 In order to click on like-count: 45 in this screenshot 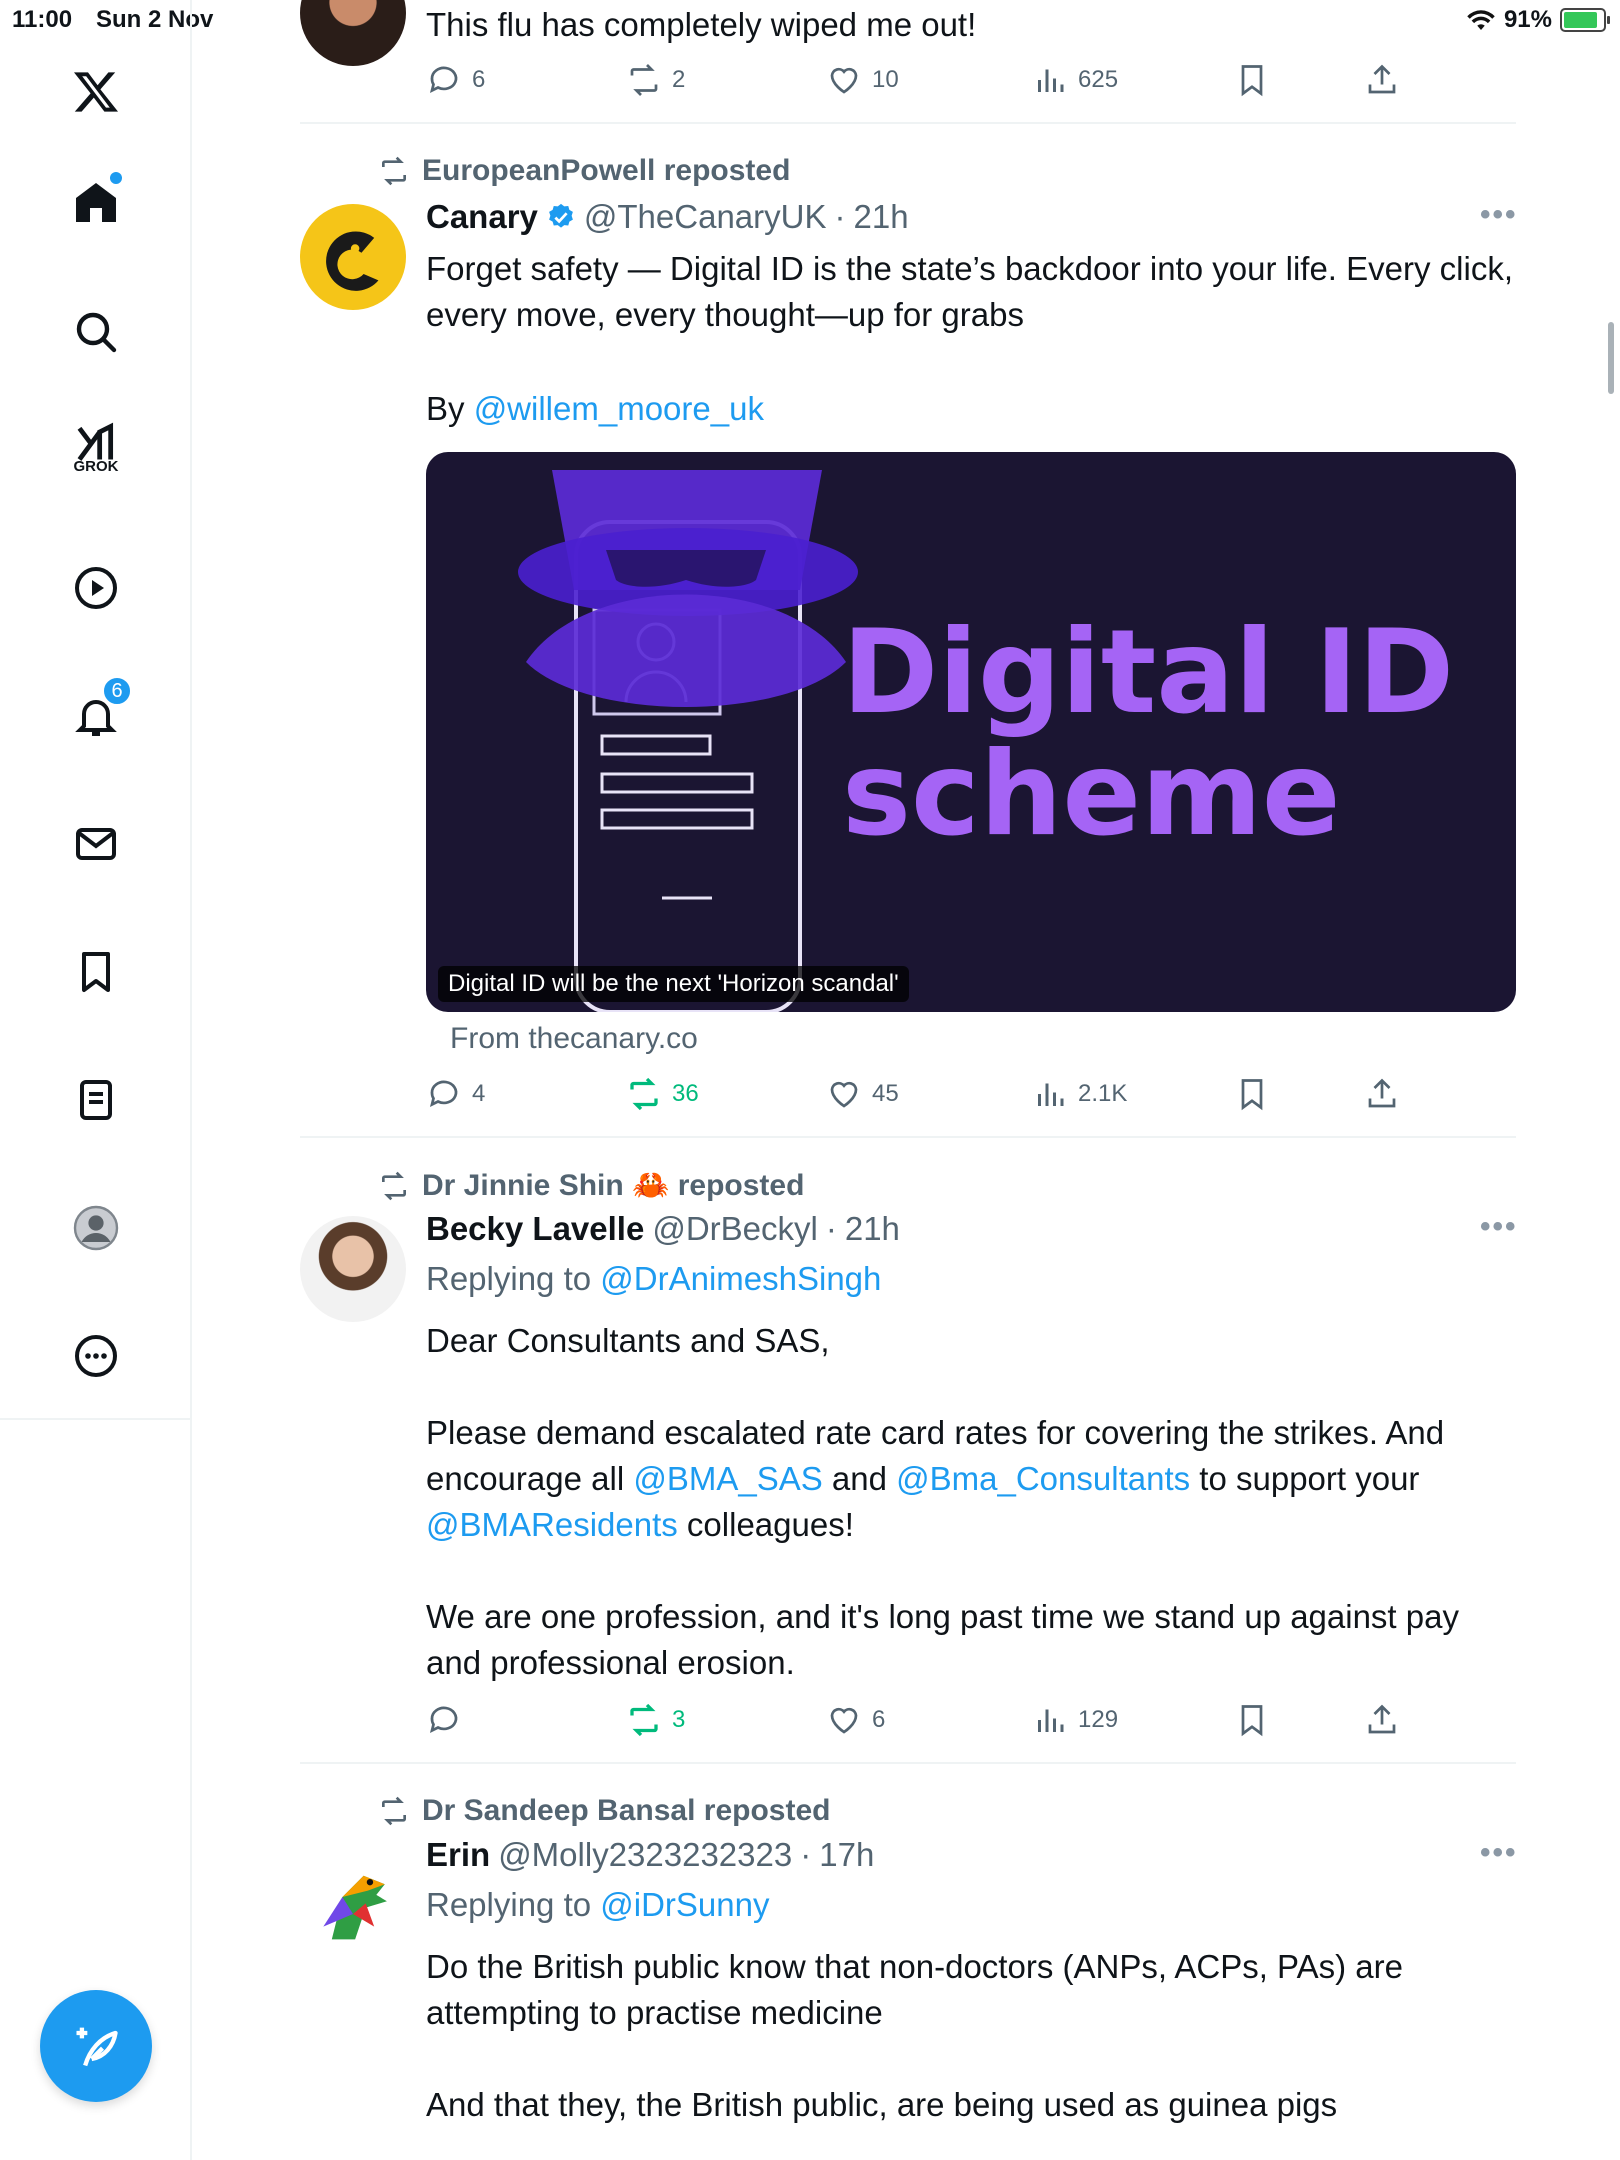, I will do `click(885, 1093)`.